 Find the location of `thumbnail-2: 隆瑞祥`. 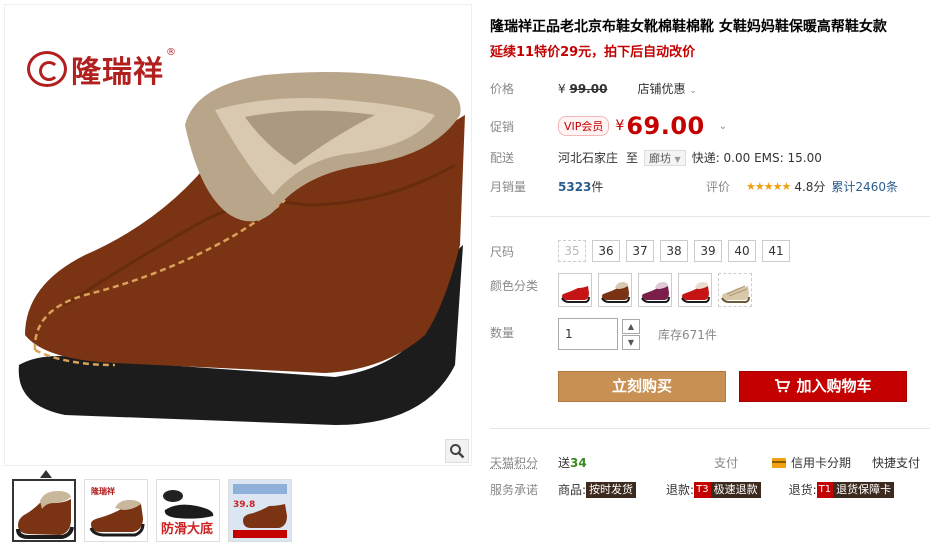

thumbnail-2: 隆瑞祥 is located at coordinates (116, 510).